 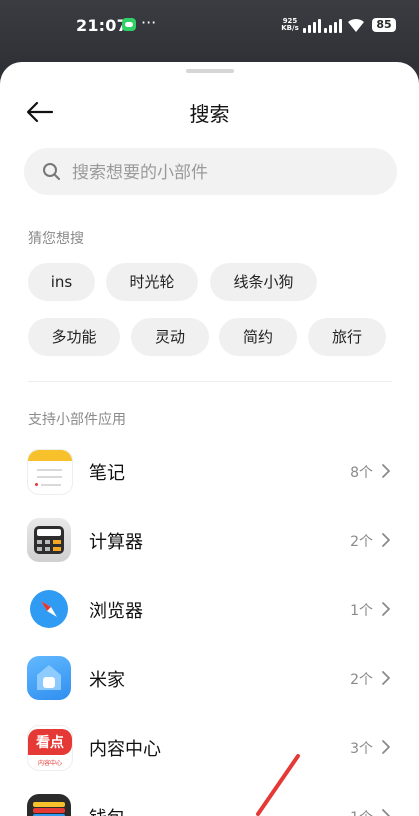 What do you see at coordinates (209, 114) in the screenshot?
I see `page-title: 搜索` at bounding box center [209, 114].